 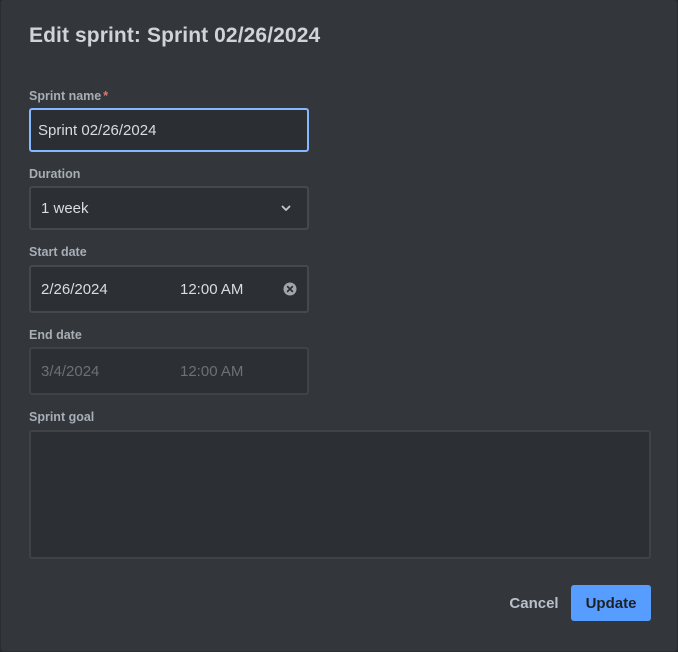 I want to click on cancel-button: Cancel, so click(x=534, y=603).